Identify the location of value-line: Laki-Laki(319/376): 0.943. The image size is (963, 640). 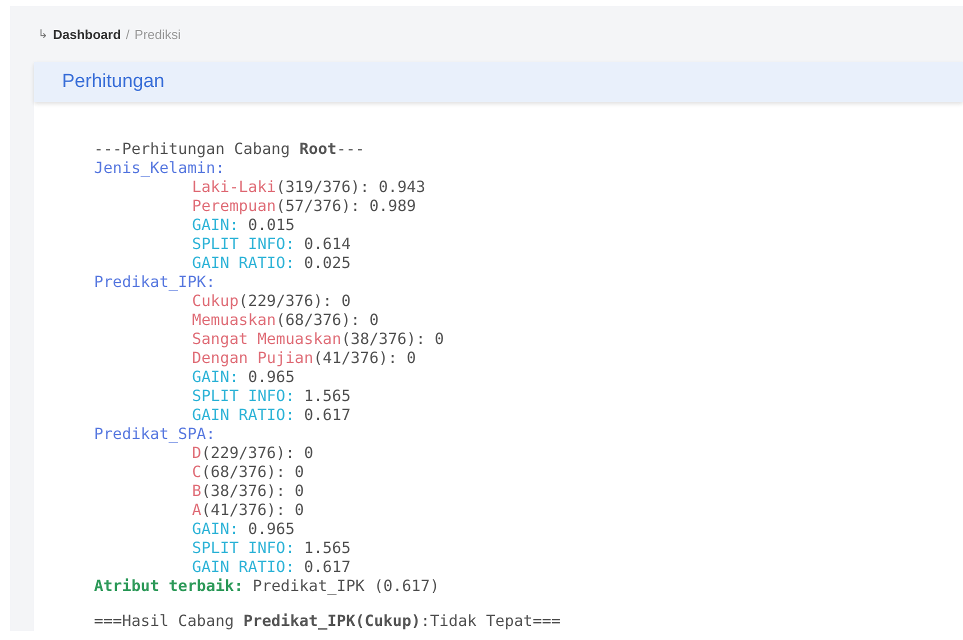
(308, 187).